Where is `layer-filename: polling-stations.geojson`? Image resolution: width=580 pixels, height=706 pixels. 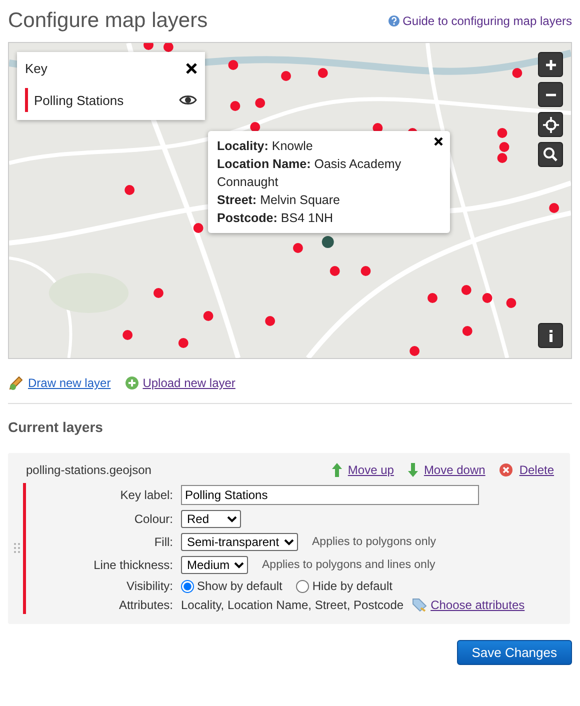
layer-filename: polling-stations.geojson is located at coordinates (89, 470).